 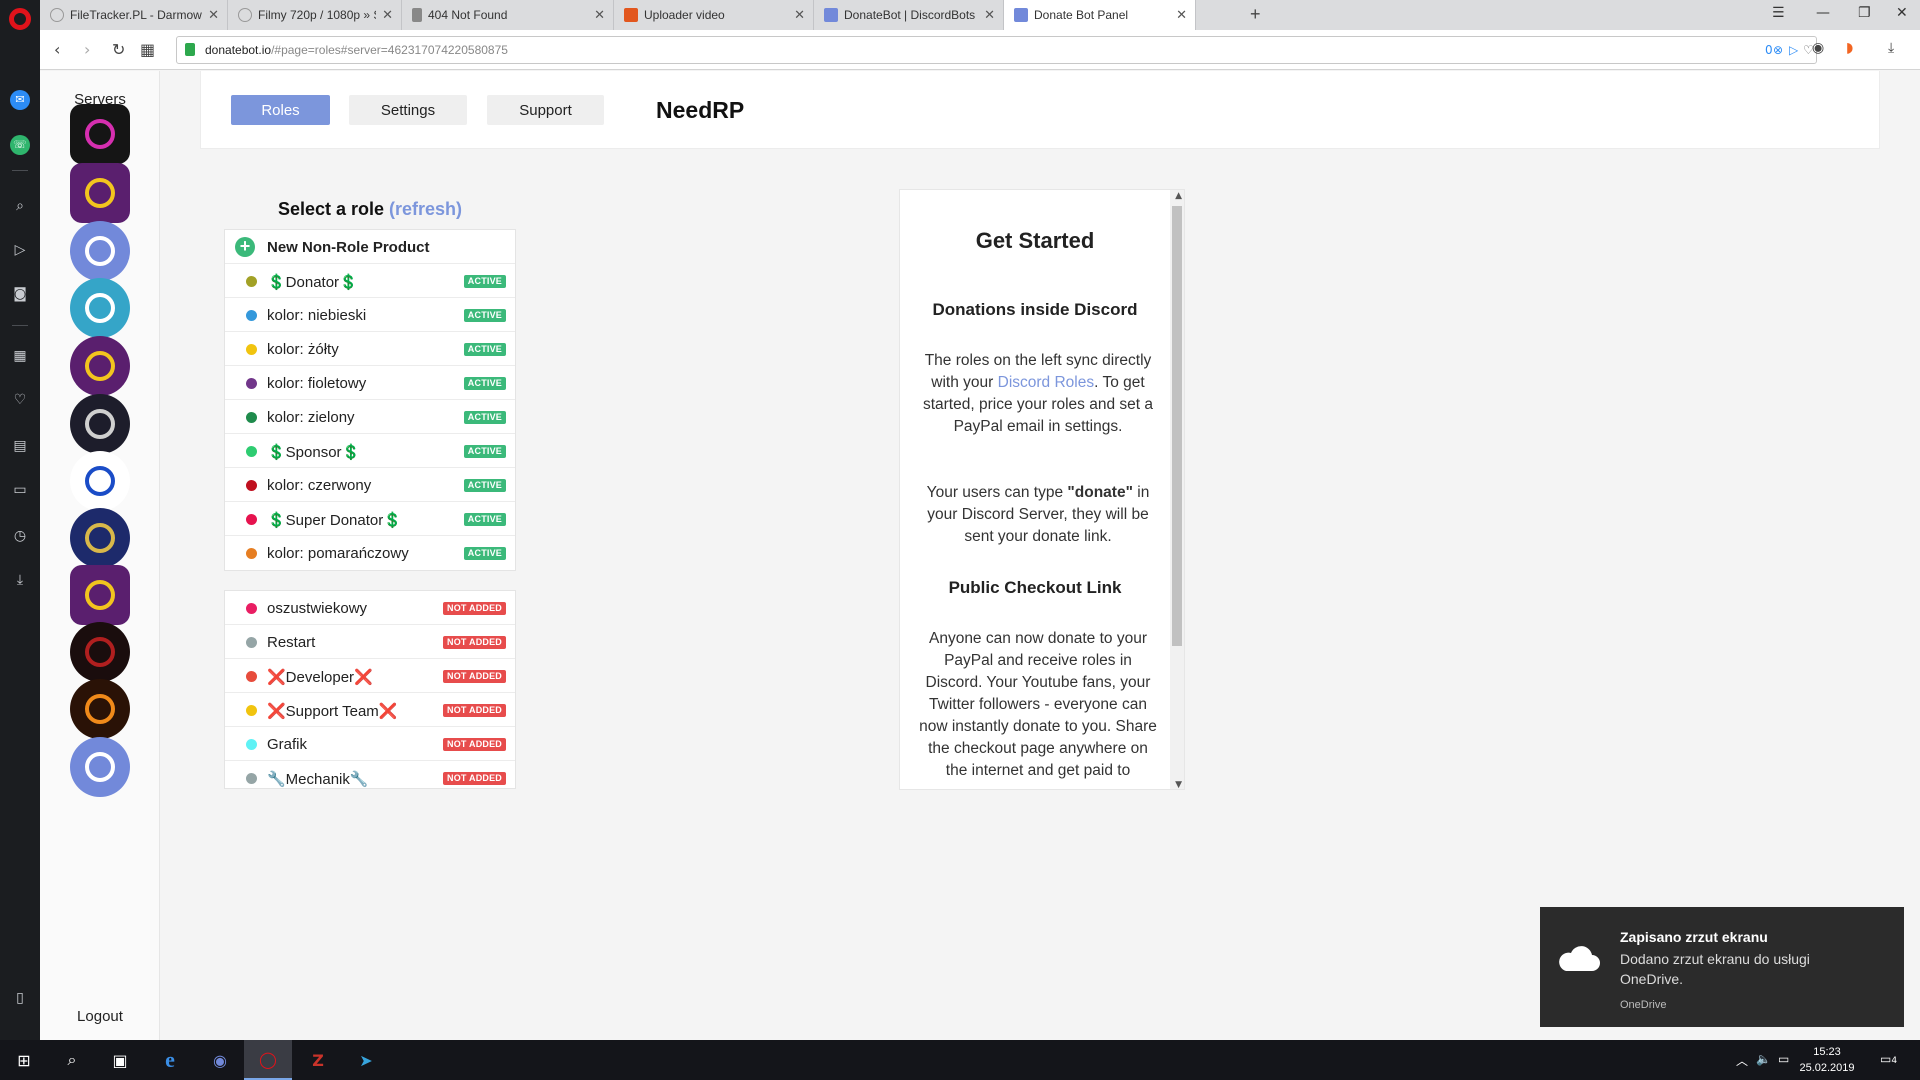 What do you see at coordinates (370, 744) in the screenshot?
I see `role-row: Grafik NOT ADDED` at bounding box center [370, 744].